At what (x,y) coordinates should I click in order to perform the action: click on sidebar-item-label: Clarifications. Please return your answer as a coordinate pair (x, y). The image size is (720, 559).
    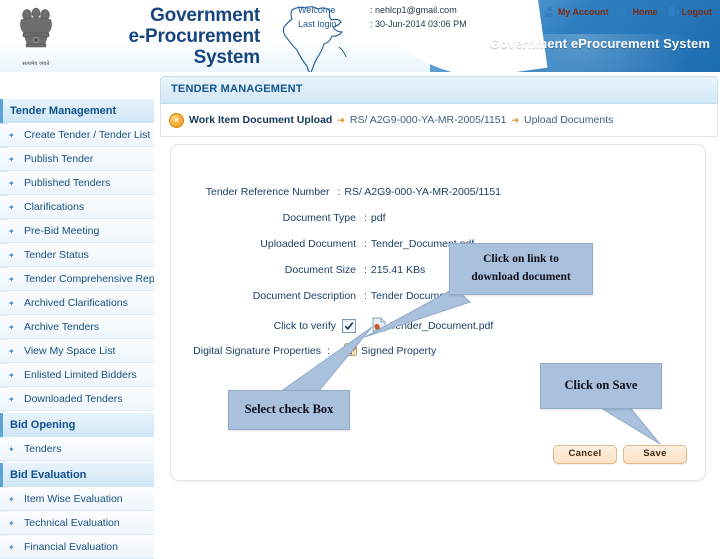
    Looking at the image, I should click on (54, 207).